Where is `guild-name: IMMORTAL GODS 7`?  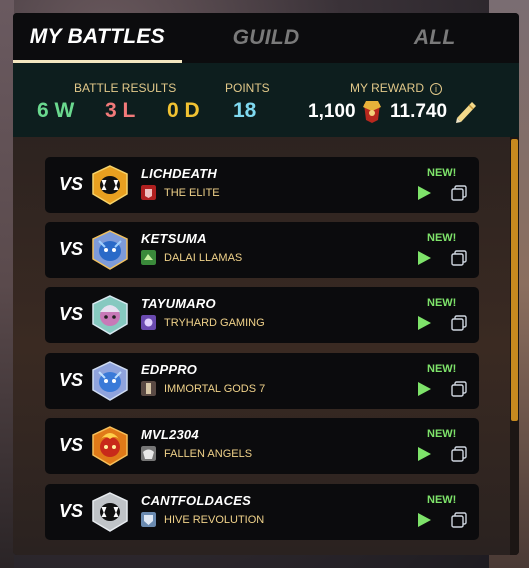 guild-name: IMMORTAL GODS 7 is located at coordinates (214, 389).